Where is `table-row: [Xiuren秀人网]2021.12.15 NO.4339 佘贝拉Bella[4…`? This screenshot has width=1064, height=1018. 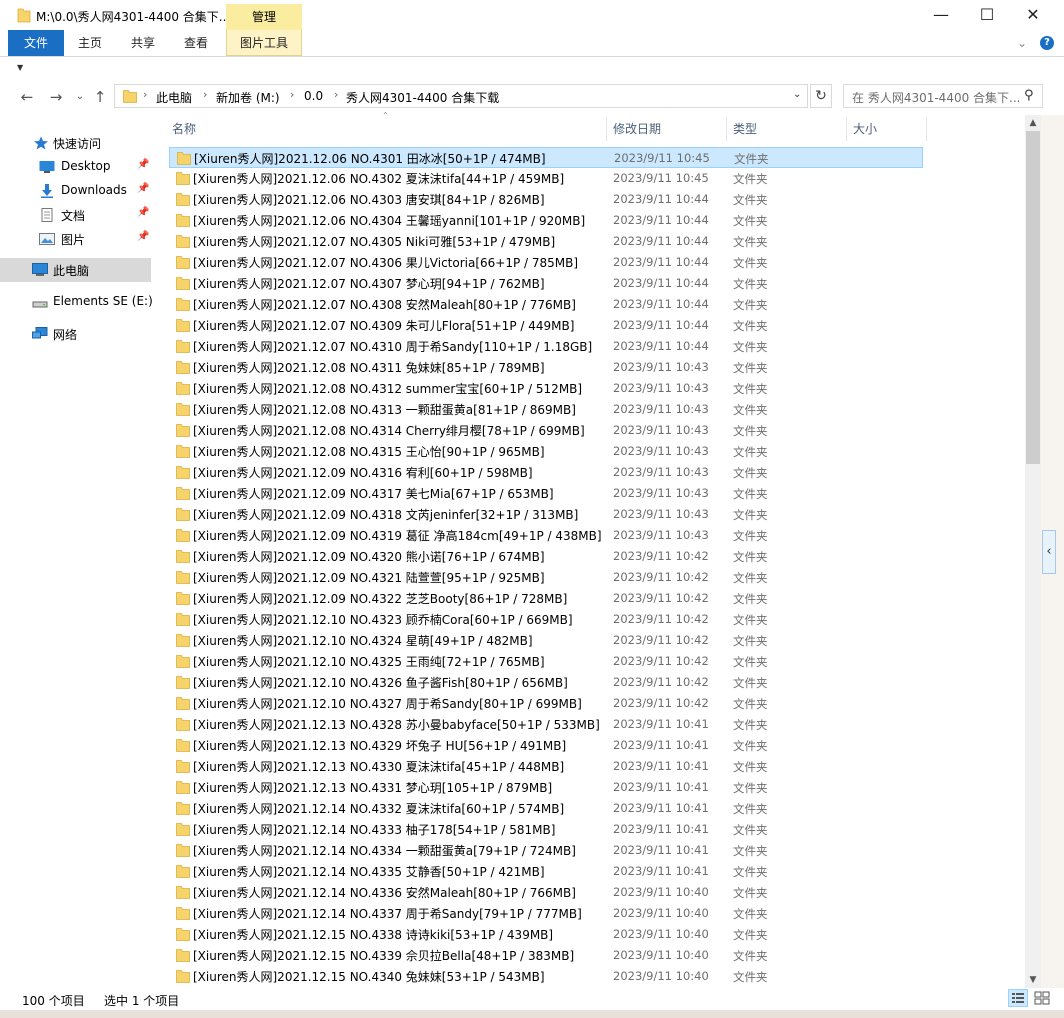 table-row: [Xiuren秀人网]2021.12.15 NO.4339 佘贝拉Bella[4… is located at coordinates (546, 955).